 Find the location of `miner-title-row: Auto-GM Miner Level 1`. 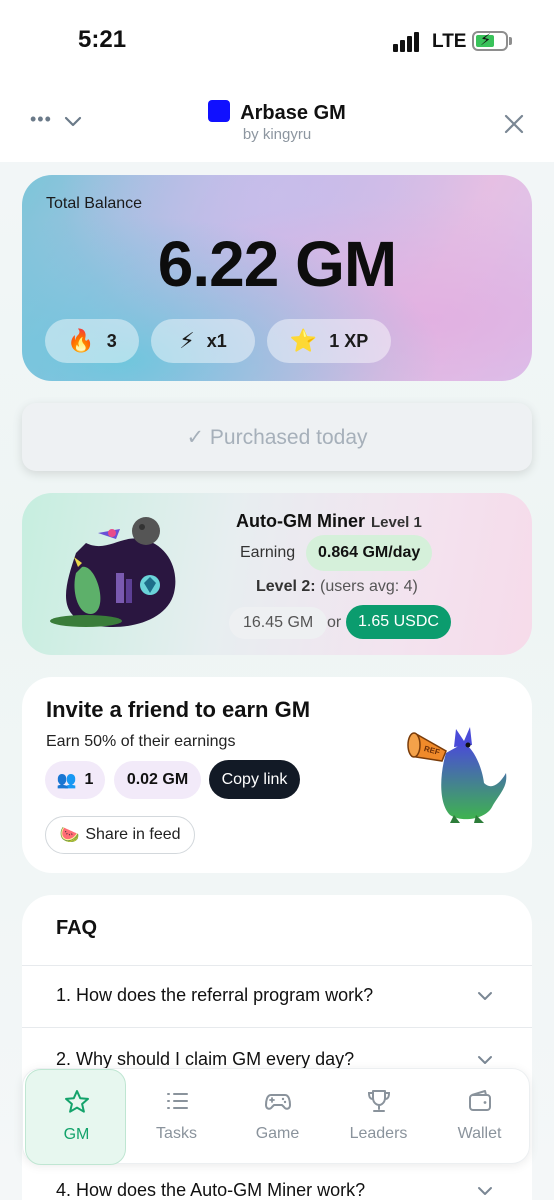

miner-title-row: Auto-GM Miner Level 1 is located at coordinates (329, 521).